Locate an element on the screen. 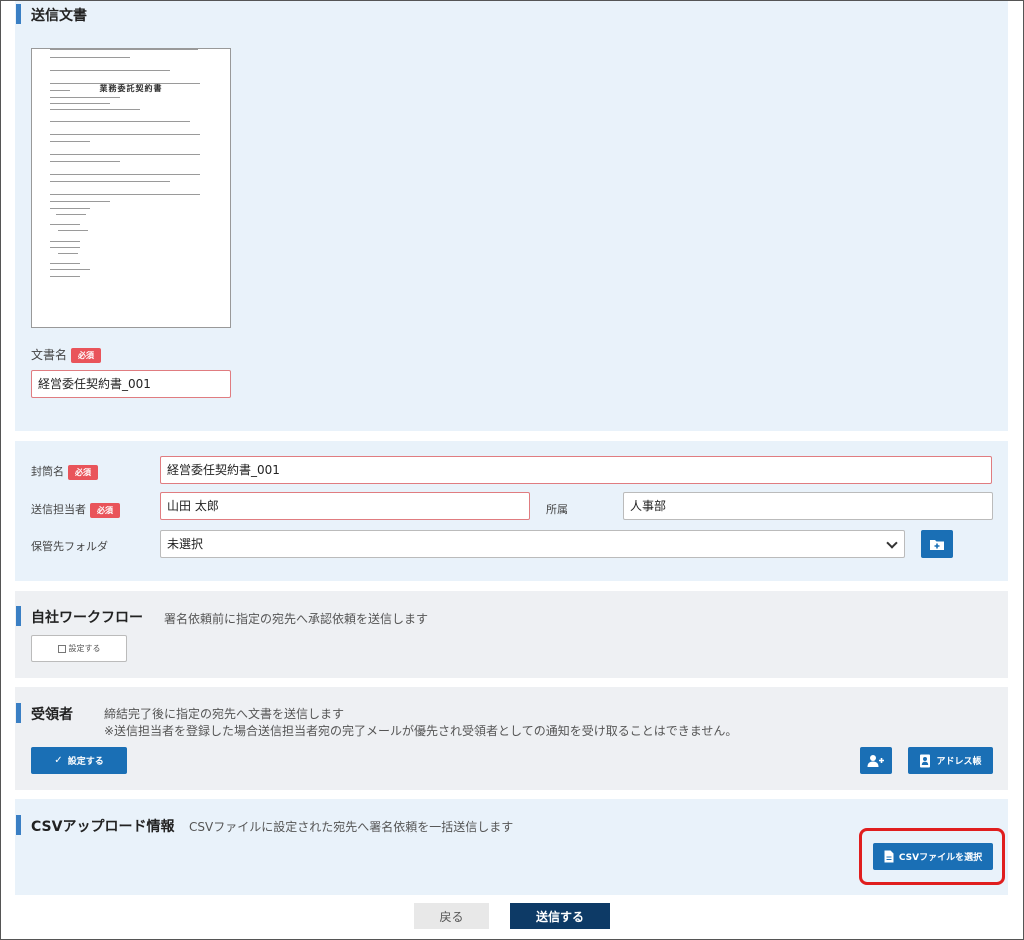 This screenshot has width=1024, height=940. document-name-input: 経営委任契約書_001 is located at coordinates (131, 384).